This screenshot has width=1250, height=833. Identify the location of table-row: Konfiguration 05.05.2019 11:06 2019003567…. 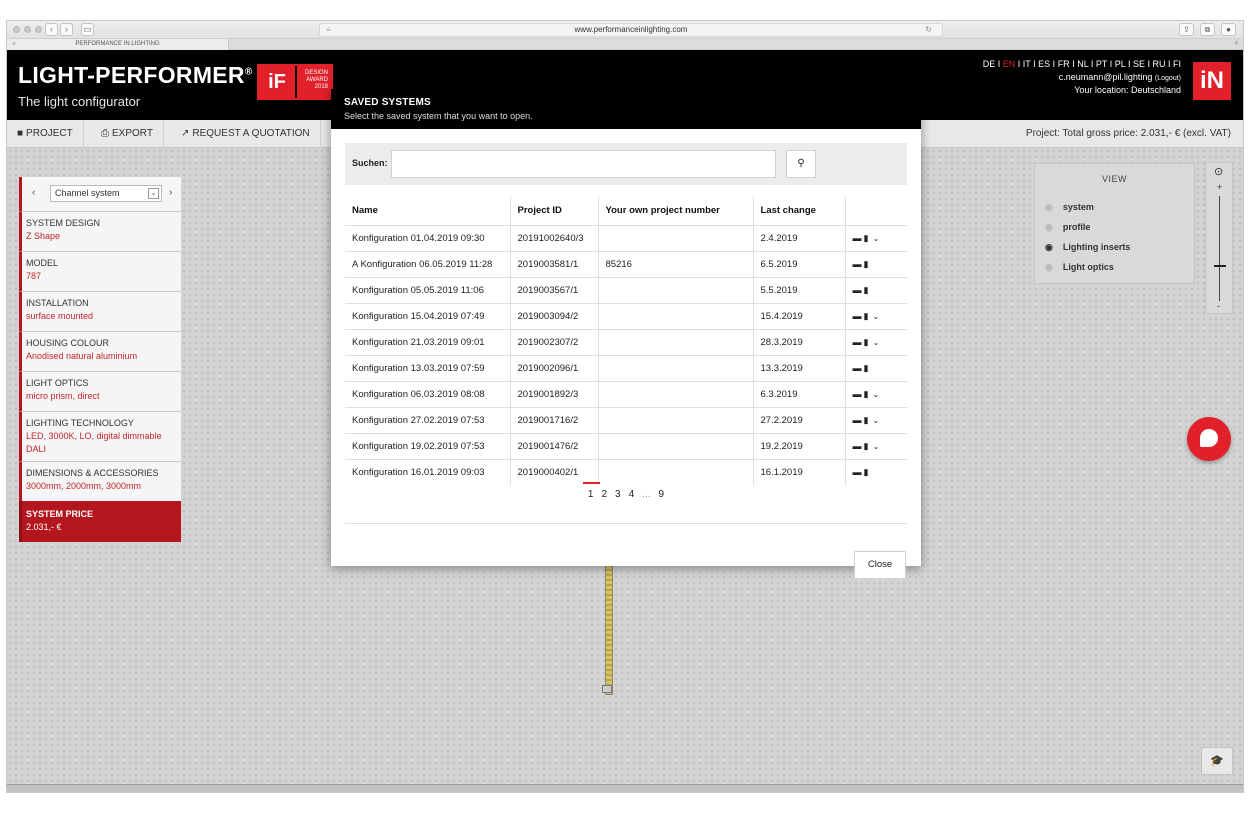
(626, 289).